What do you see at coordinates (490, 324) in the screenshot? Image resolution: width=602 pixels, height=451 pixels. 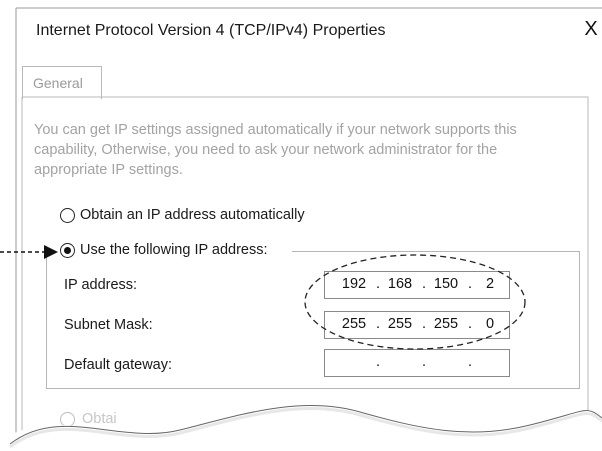 I see `mask-octet-4: 0` at bounding box center [490, 324].